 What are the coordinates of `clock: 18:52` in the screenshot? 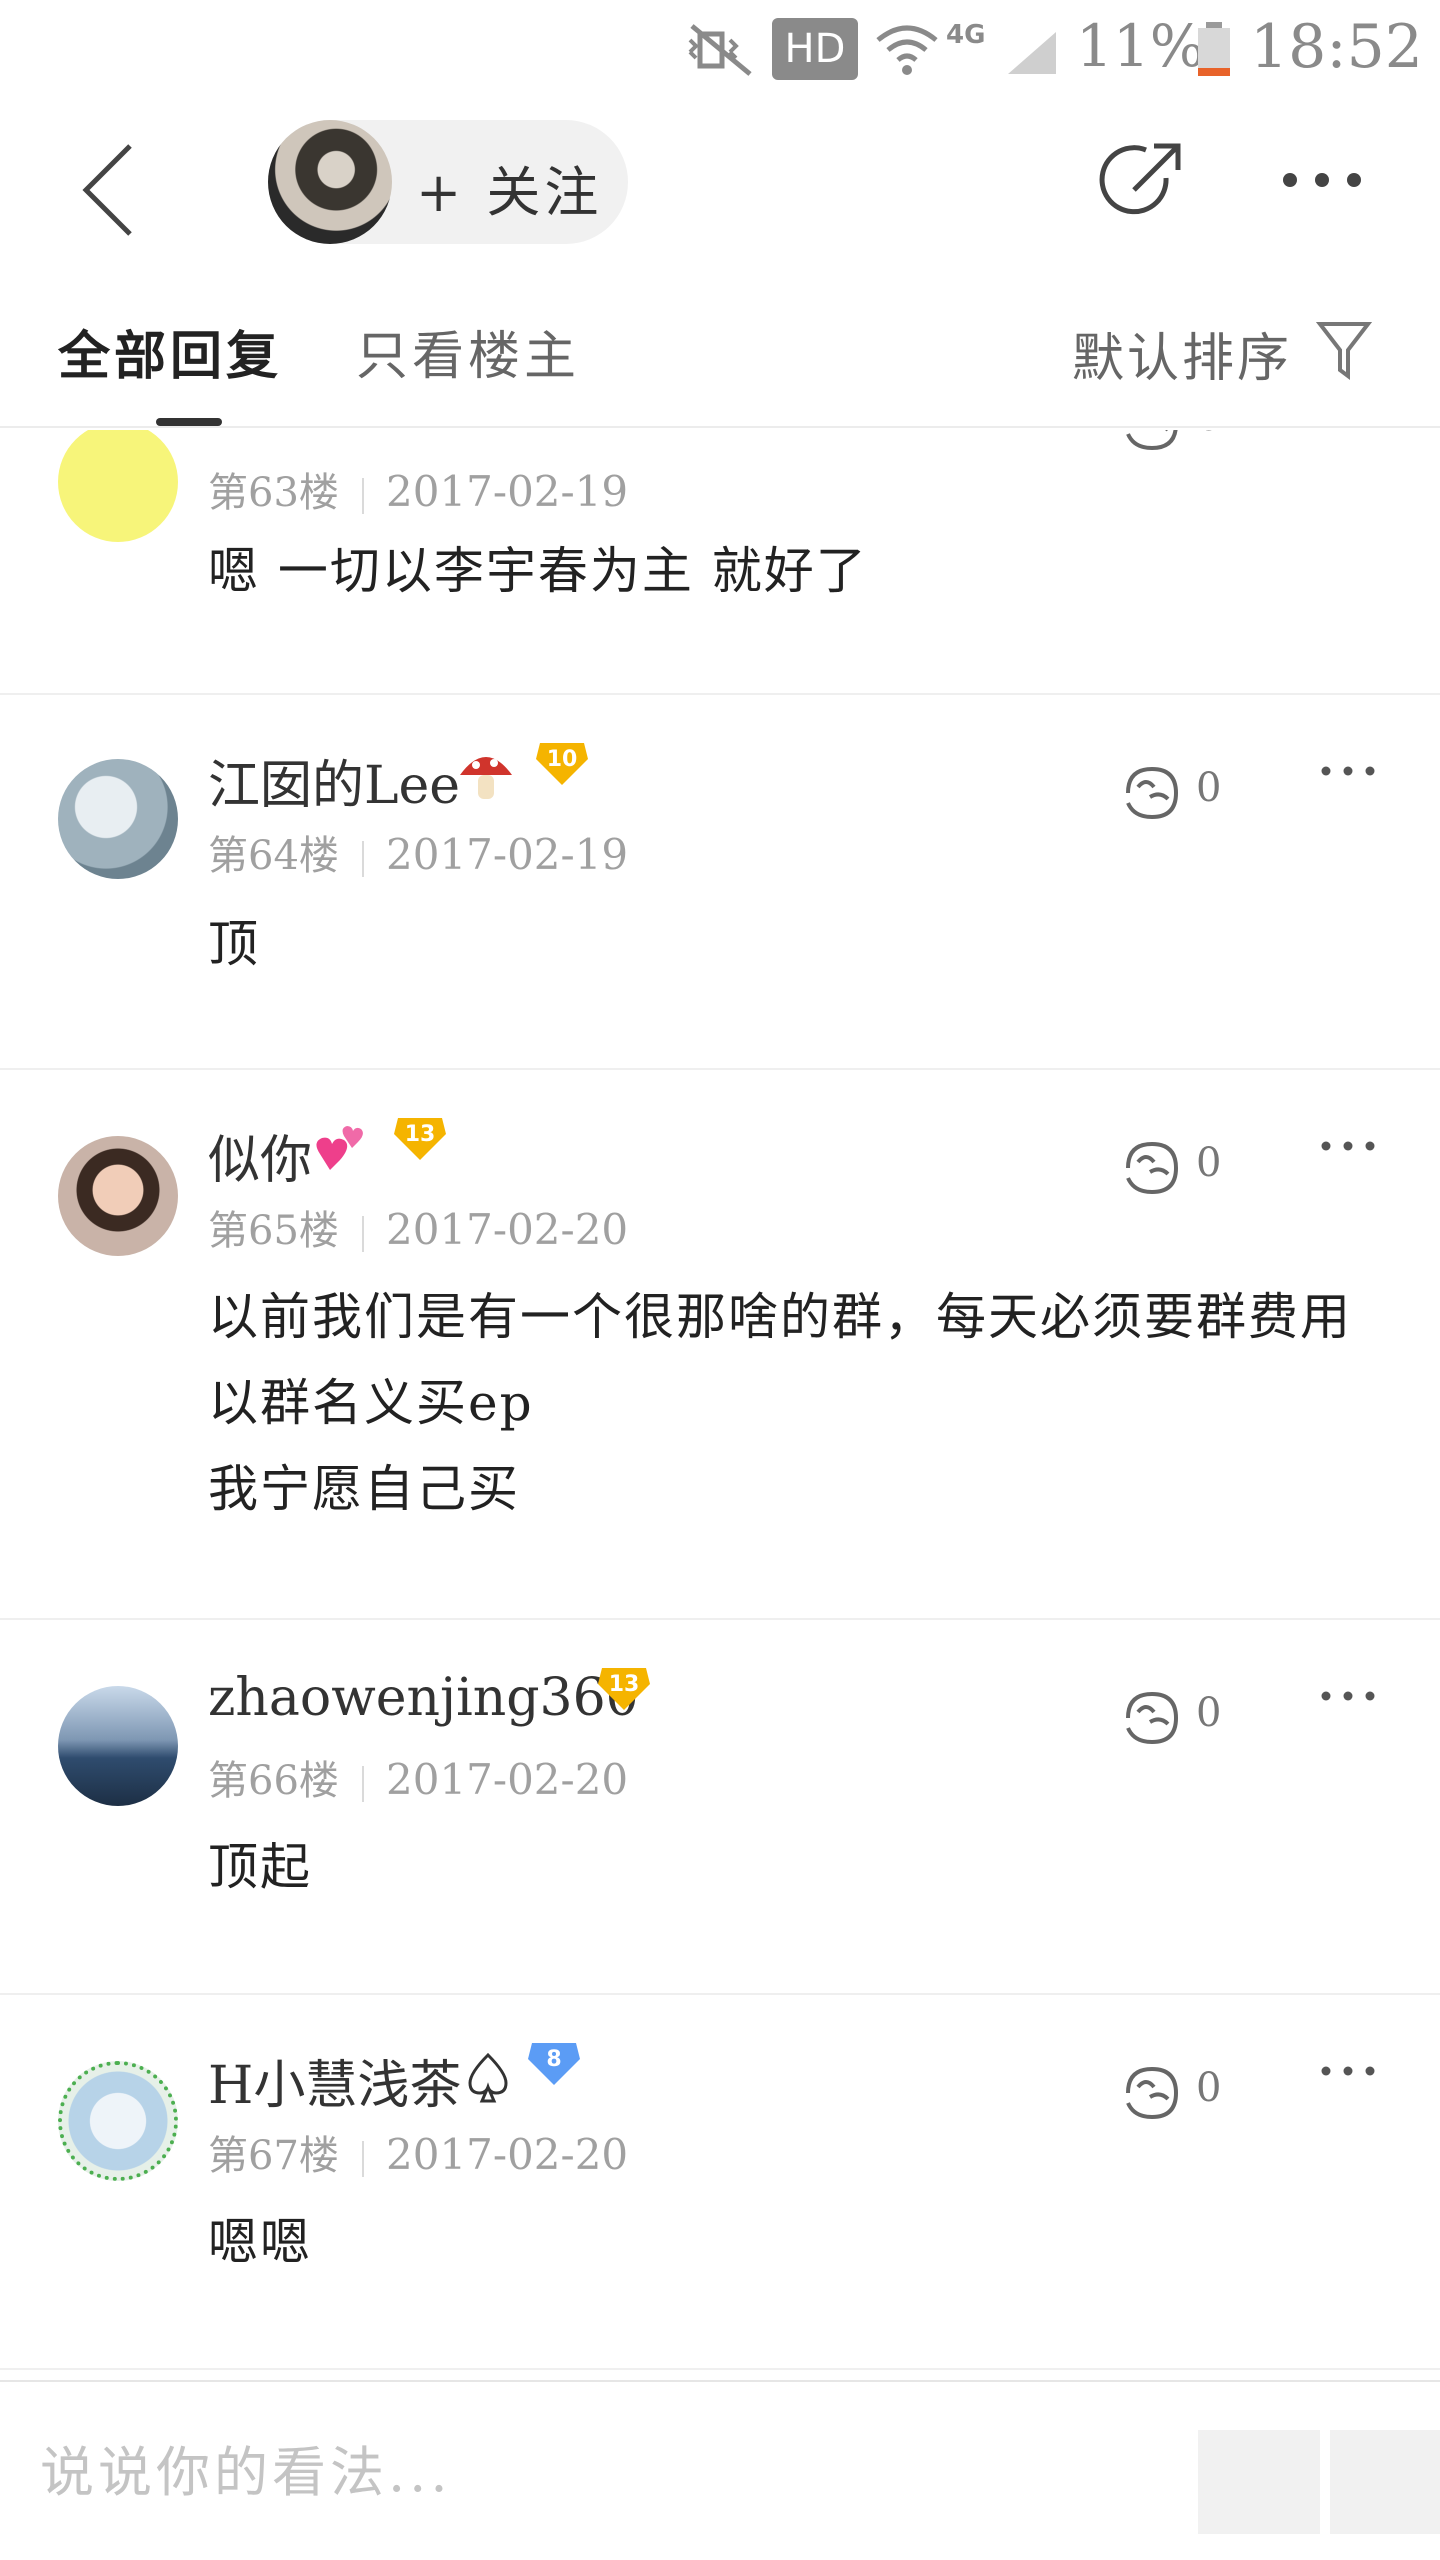 It's located at (1336, 47).